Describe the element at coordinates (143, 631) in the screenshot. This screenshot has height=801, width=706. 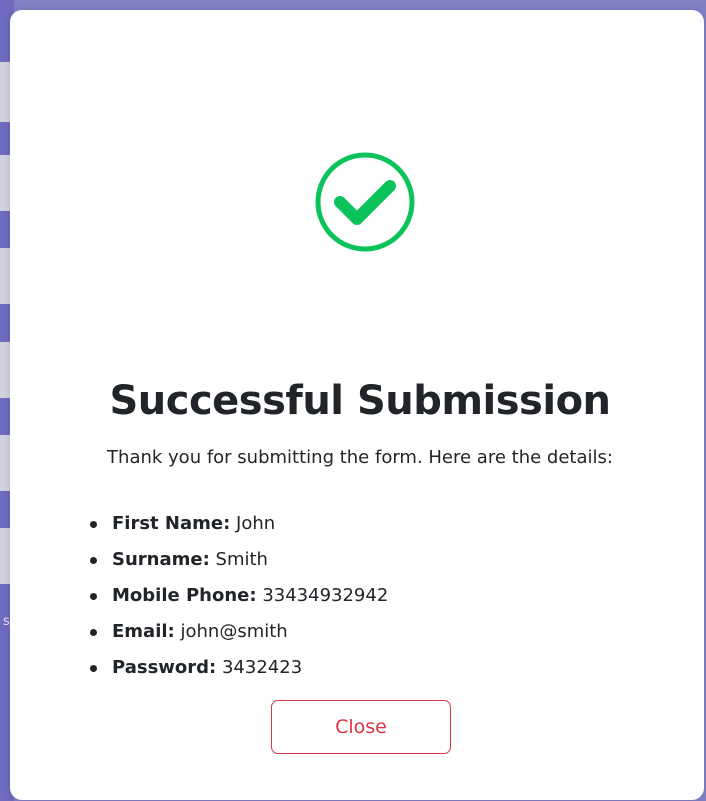
I see `detail-label: Email:` at that location.